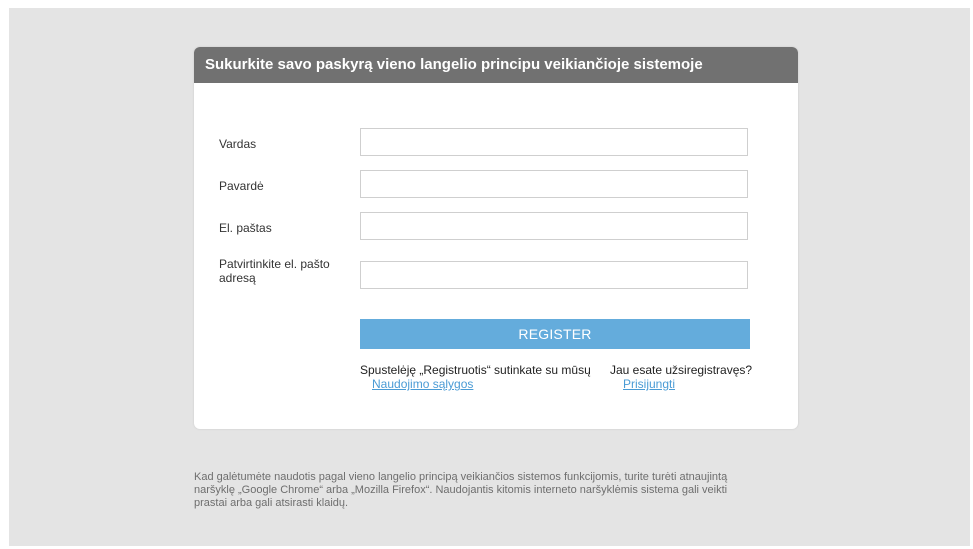 The width and height of the screenshot is (973, 549). Describe the element at coordinates (649, 384) in the screenshot. I see `login-link: Prisijungti` at that location.